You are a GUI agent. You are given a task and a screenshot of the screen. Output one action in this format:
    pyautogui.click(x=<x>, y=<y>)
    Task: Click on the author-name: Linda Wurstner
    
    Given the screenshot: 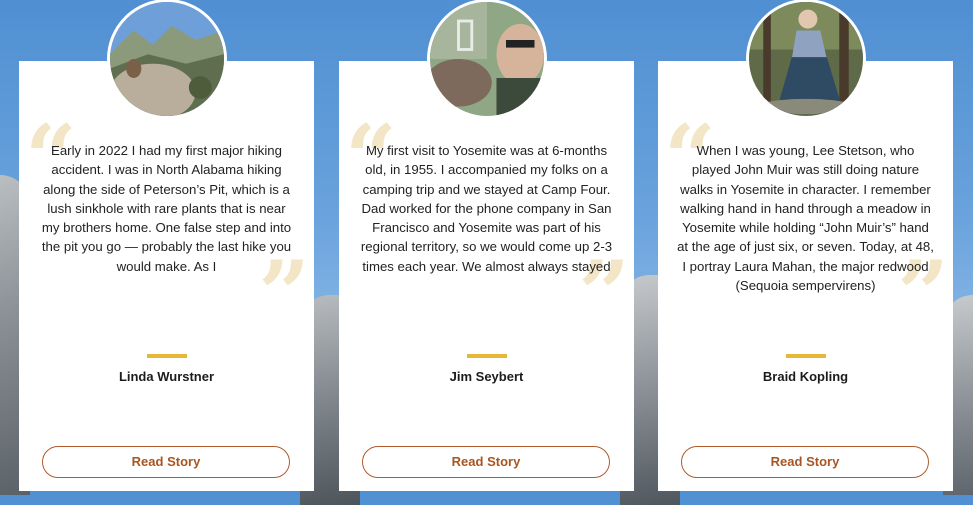 What is the action you would take?
    pyautogui.click(x=166, y=376)
    